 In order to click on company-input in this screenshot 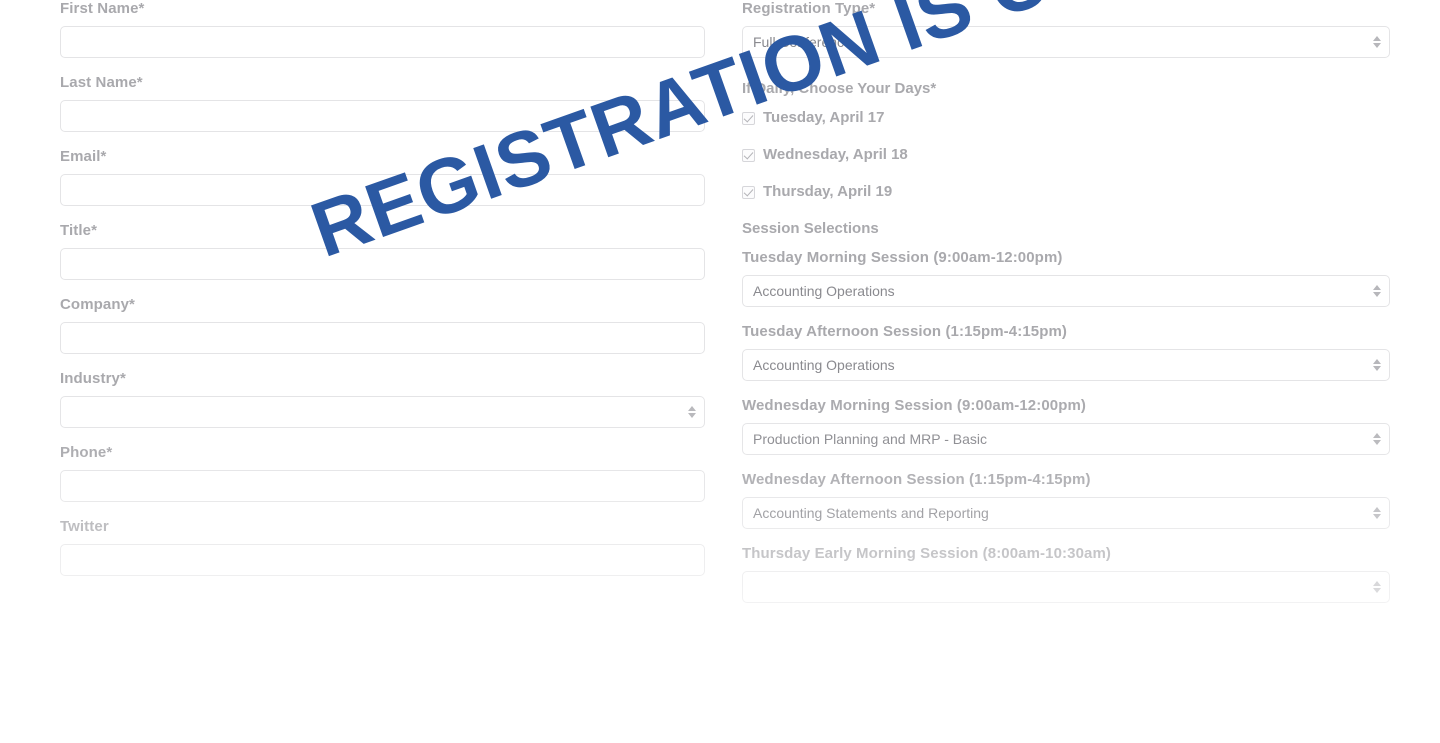, I will do `click(382, 338)`.